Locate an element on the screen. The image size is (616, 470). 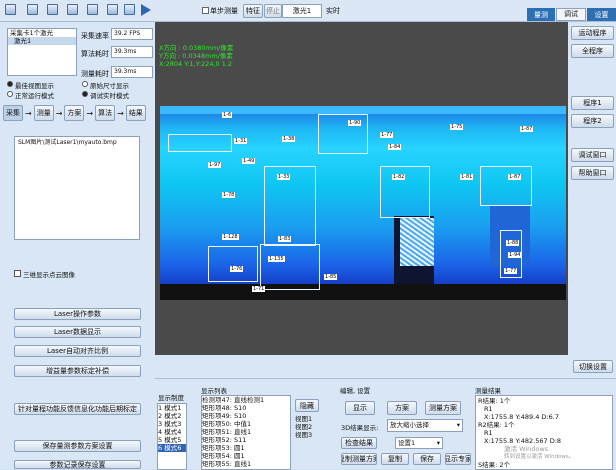
param-list-item: 矩形项48: S10 is located at coordinates (246, 408).